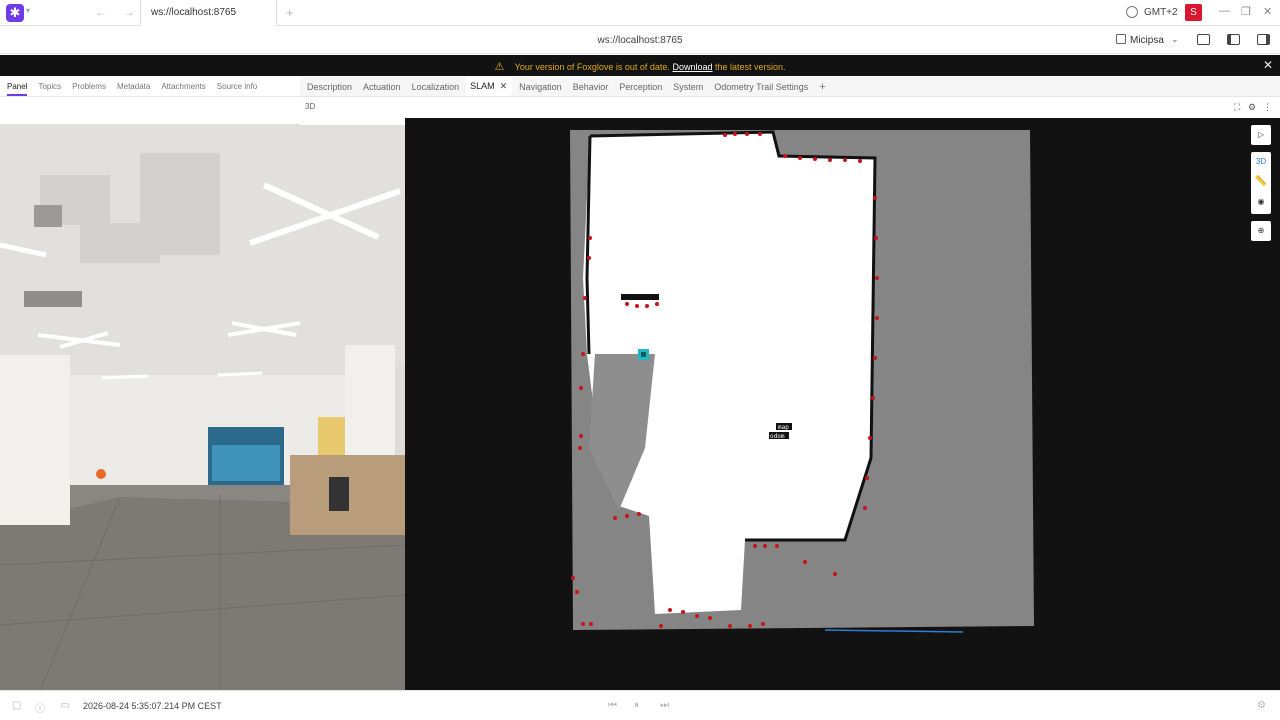 This screenshot has width=1280, height=720. What do you see at coordinates (1193, 12) in the screenshot?
I see `user-avatar: S` at bounding box center [1193, 12].